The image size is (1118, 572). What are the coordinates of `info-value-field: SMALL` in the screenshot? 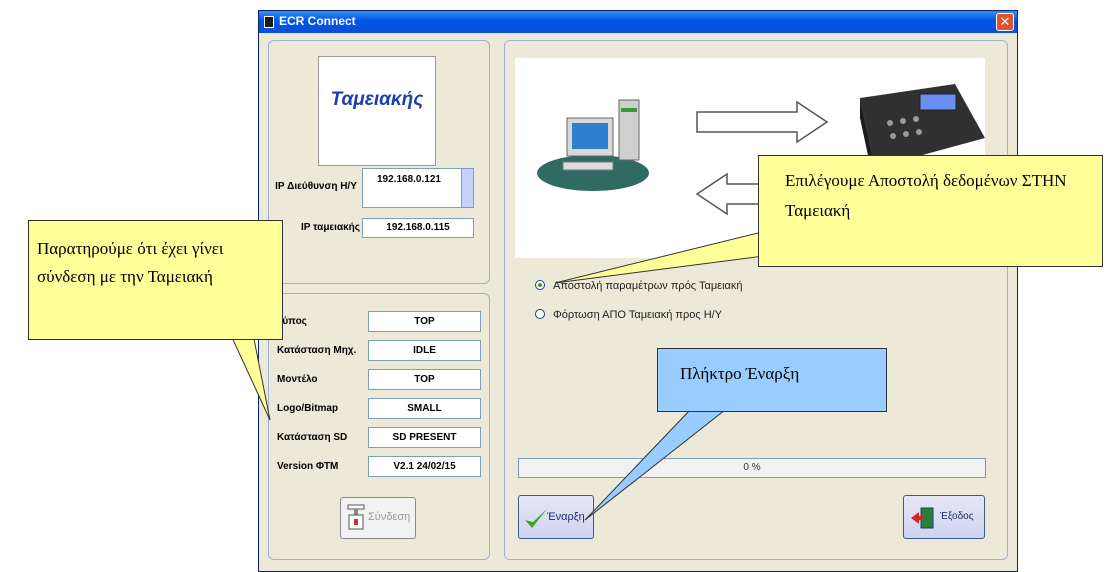 It's located at (424, 408).